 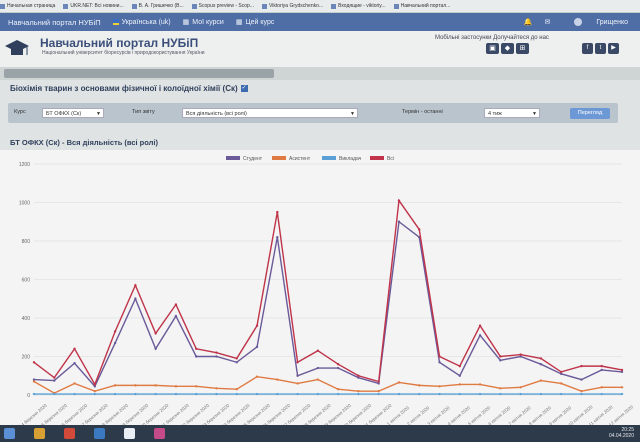 I want to click on y-tick-label: 0, so click(x=28, y=396).